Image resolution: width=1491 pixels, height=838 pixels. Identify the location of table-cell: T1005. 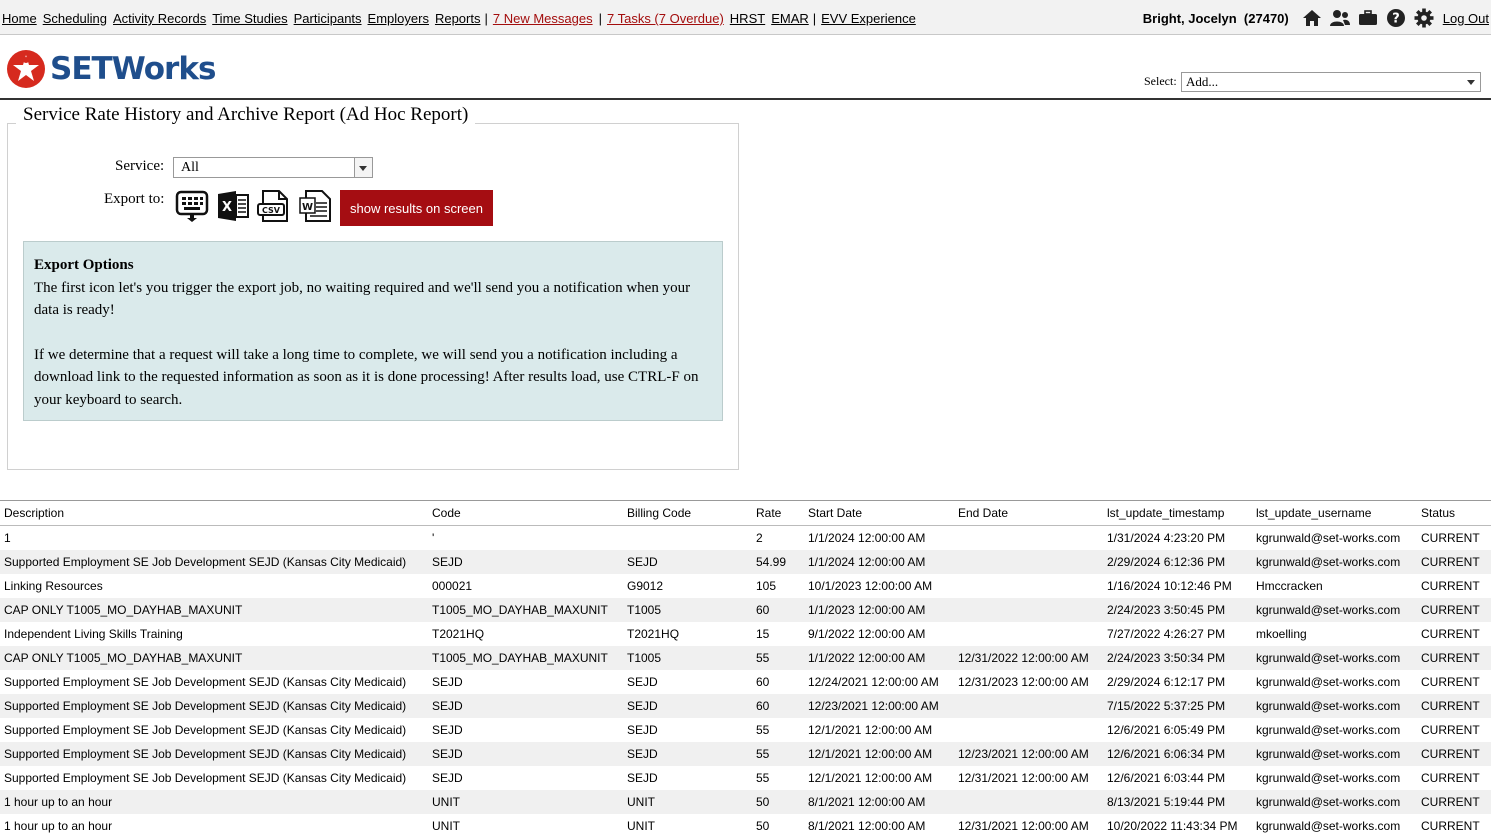
(687, 658).